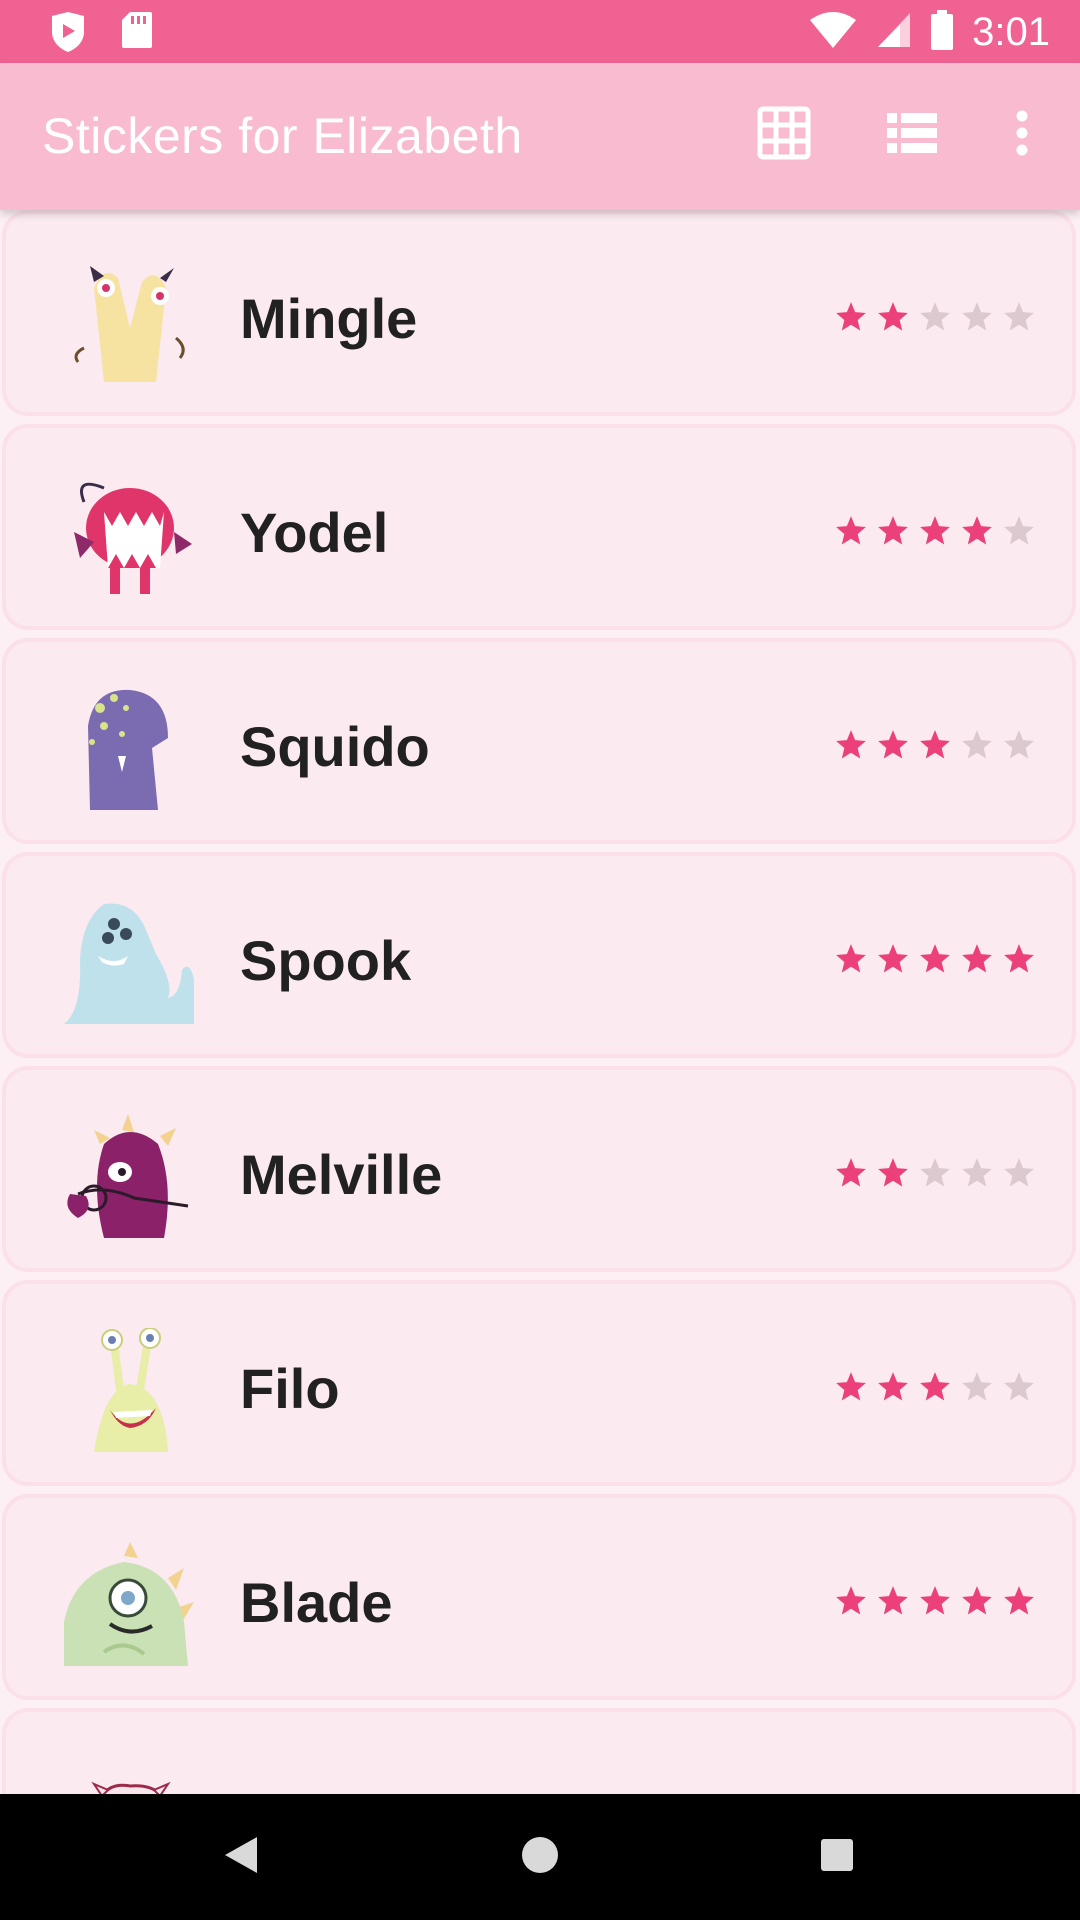 This screenshot has width=1080, height=1920. Describe the element at coordinates (130, 1176) in the screenshot. I see `melville-monster-icon` at that location.